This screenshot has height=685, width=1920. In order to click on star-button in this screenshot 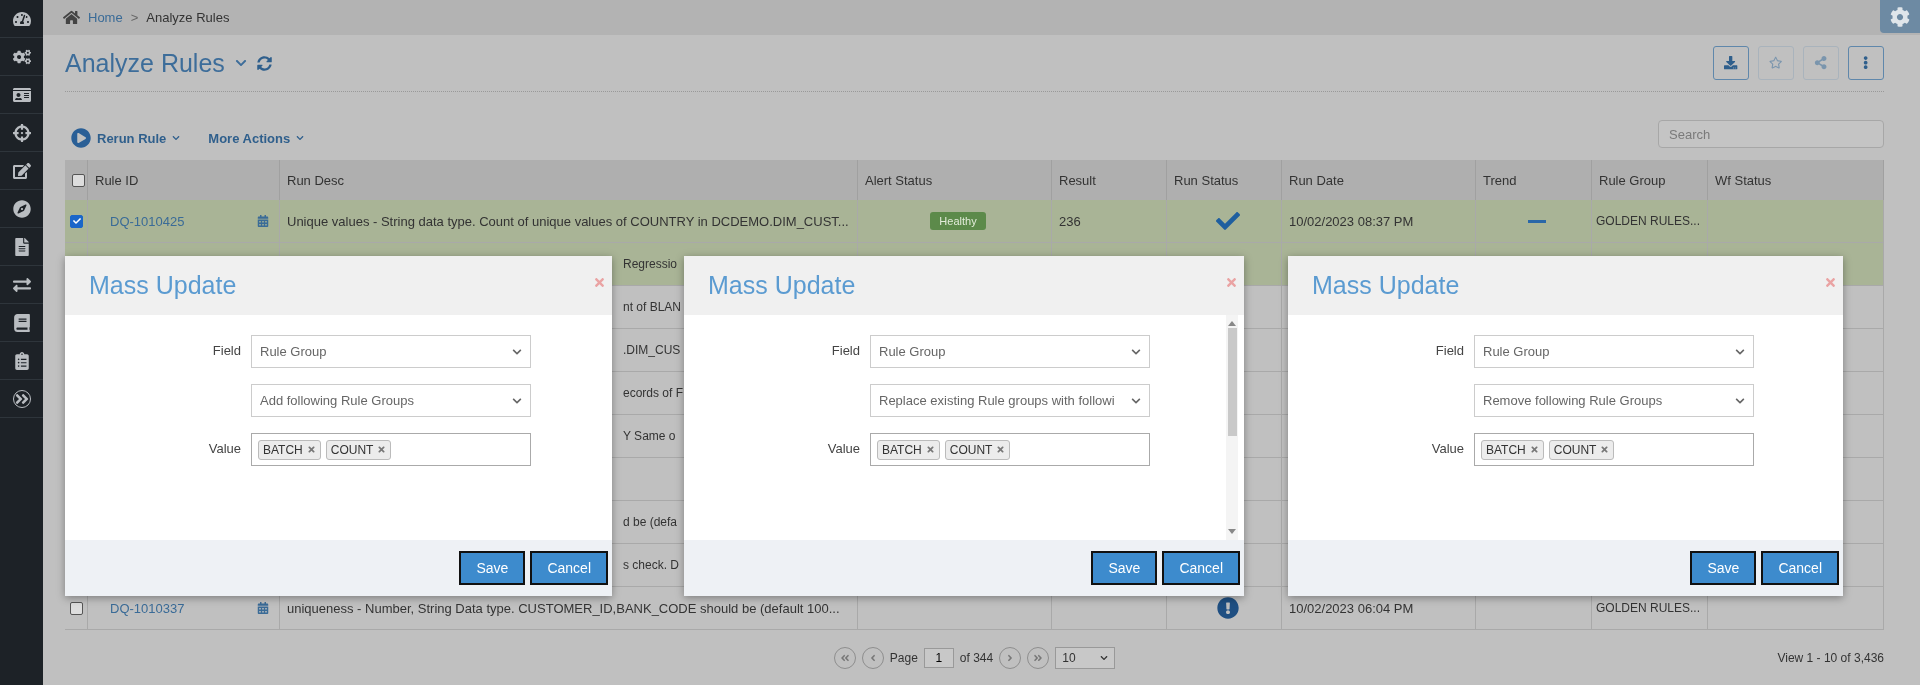, I will do `click(1776, 63)`.